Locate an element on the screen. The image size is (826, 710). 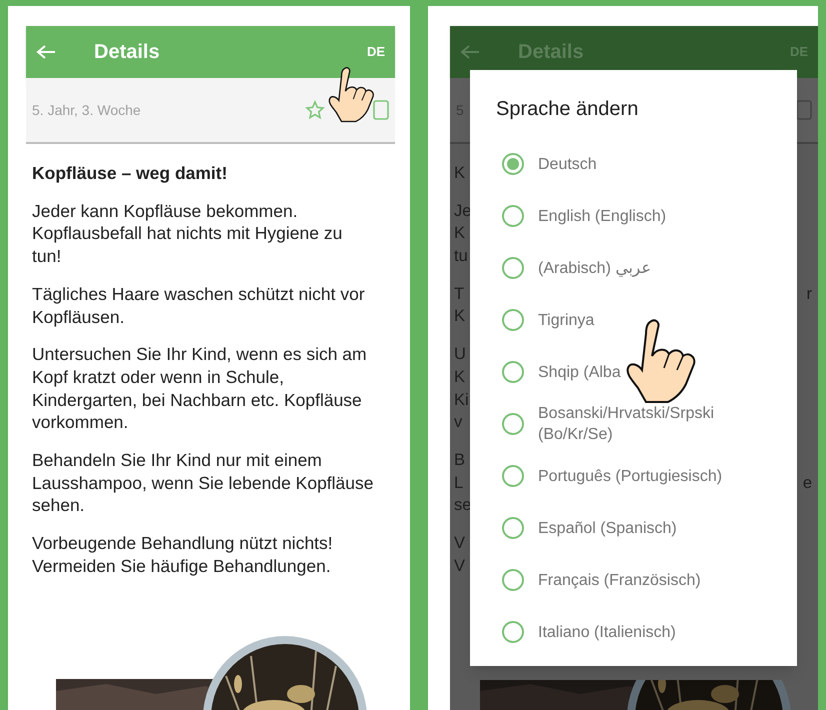
dialog-title: Sprache ändern is located at coordinates (568, 109).